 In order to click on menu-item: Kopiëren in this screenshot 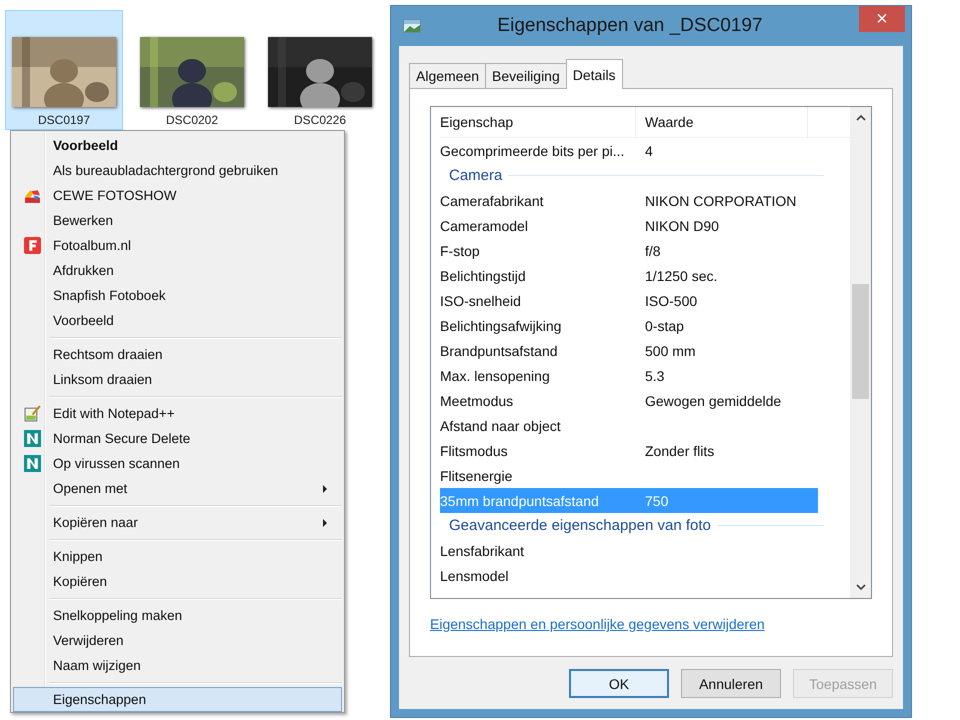, I will do `click(177, 581)`.